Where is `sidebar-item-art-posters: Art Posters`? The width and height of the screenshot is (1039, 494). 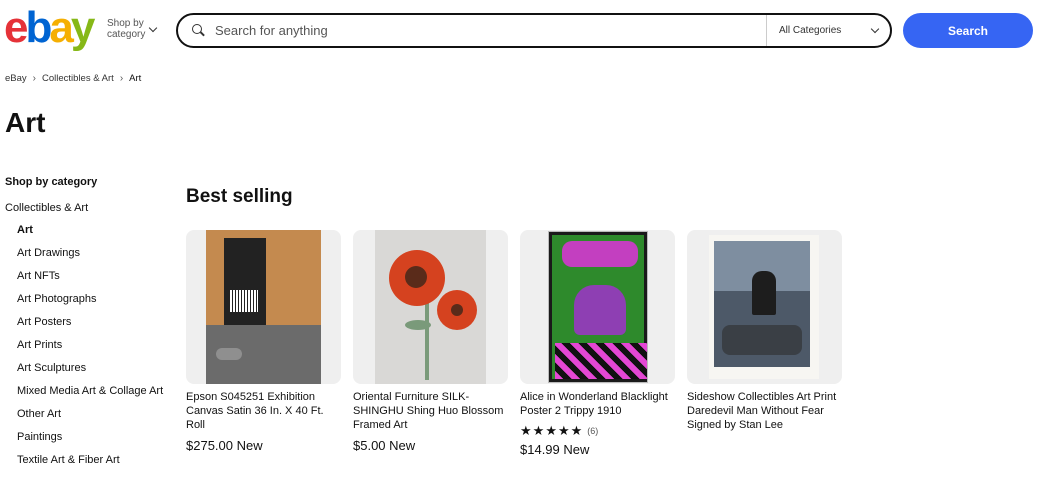 sidebar-item-art-posters: Art Posters is located at coordinates (96, 322).